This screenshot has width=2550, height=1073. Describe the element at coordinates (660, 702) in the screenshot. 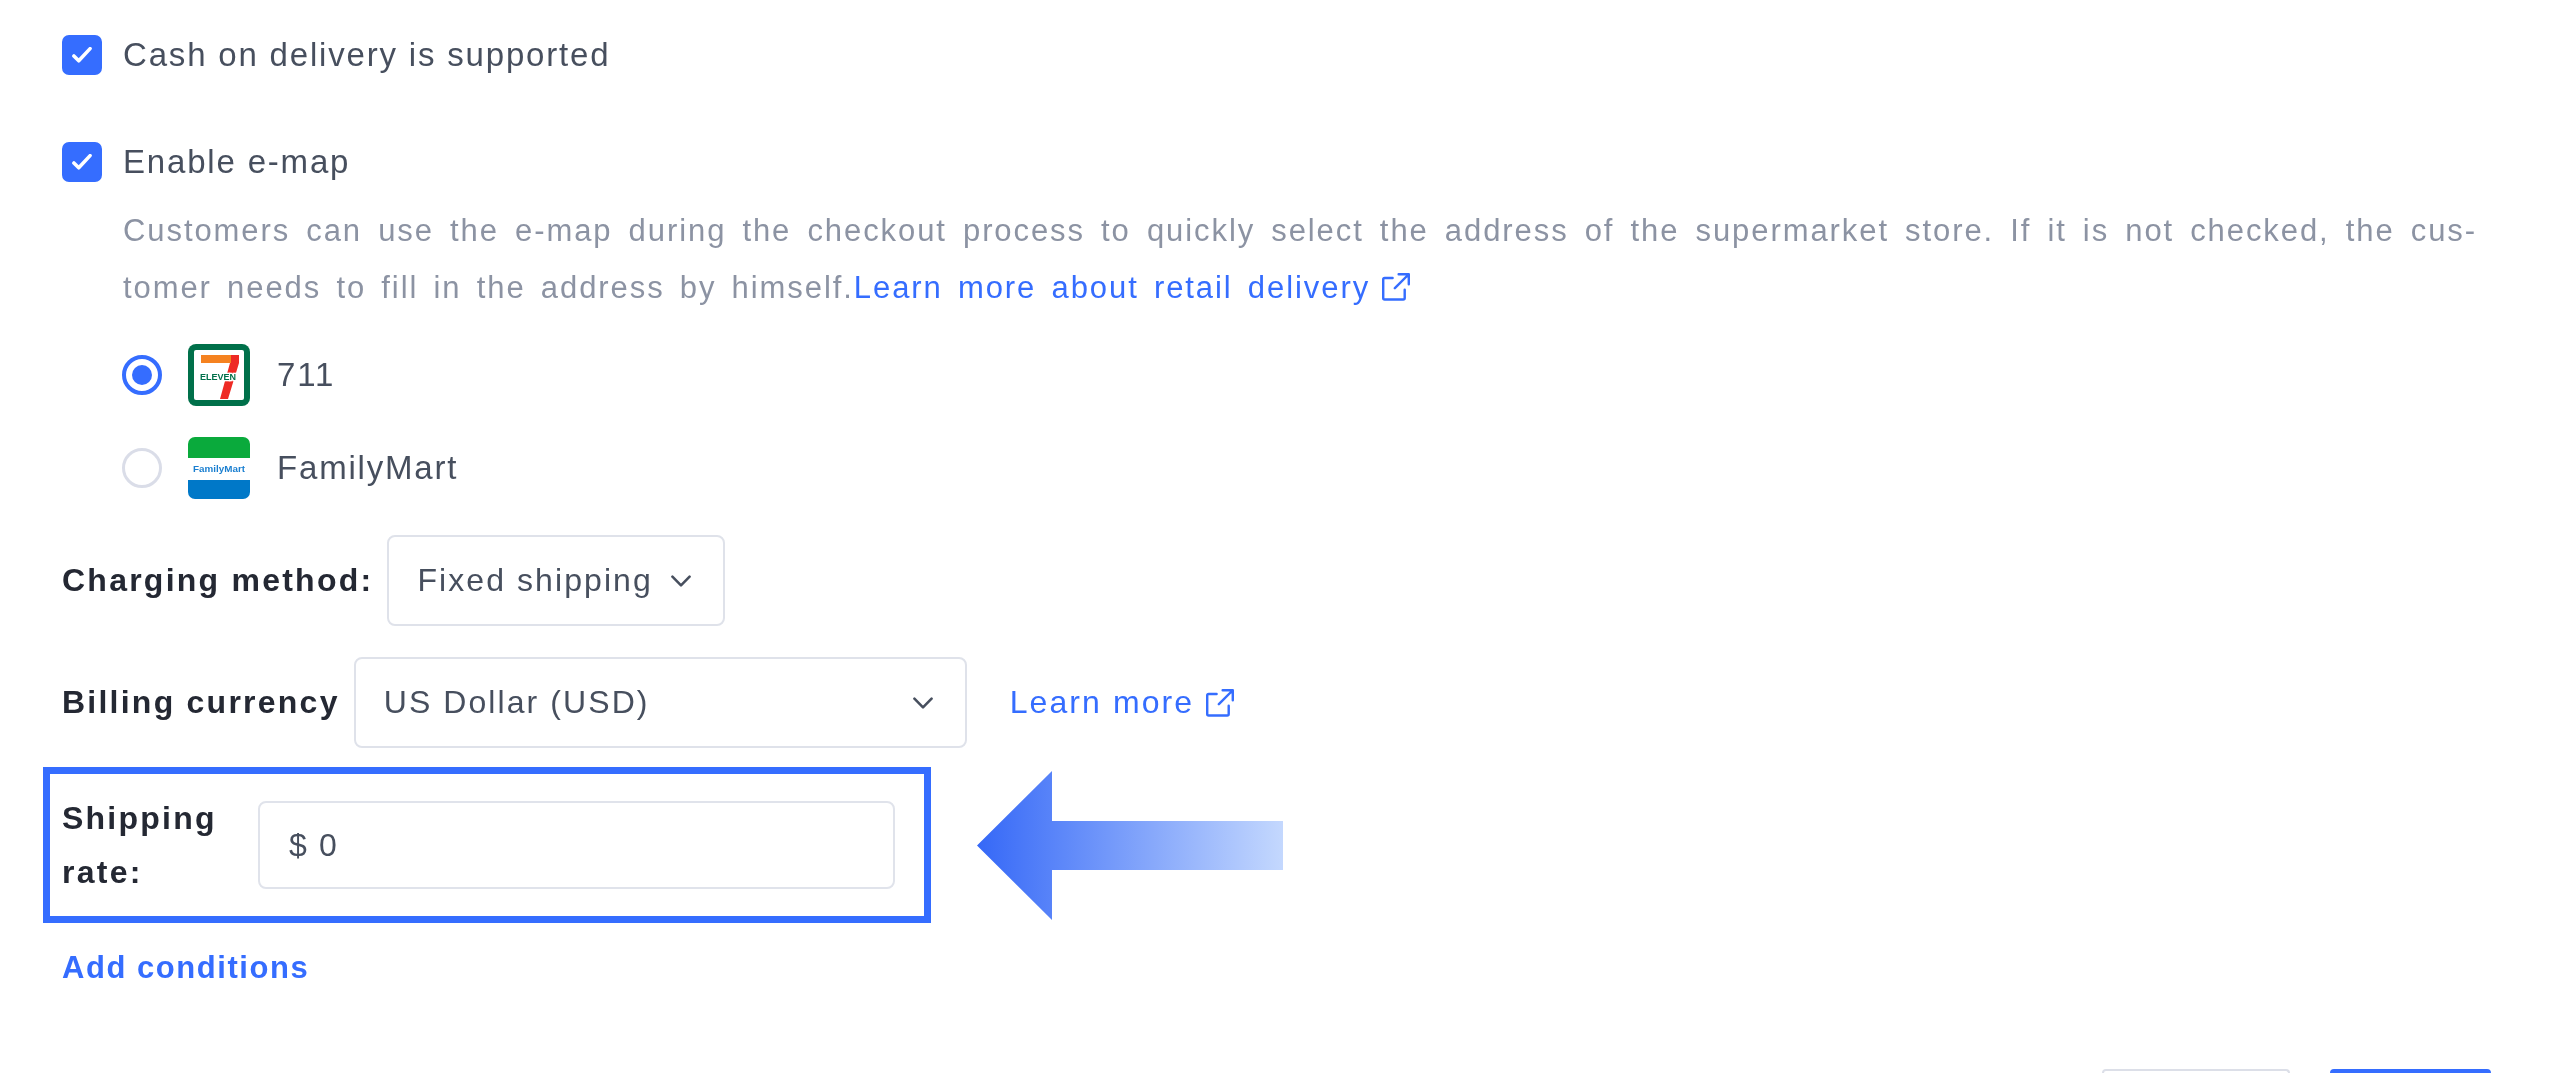

I see `billing-currency-select: US Dollar (USD)` at that location.